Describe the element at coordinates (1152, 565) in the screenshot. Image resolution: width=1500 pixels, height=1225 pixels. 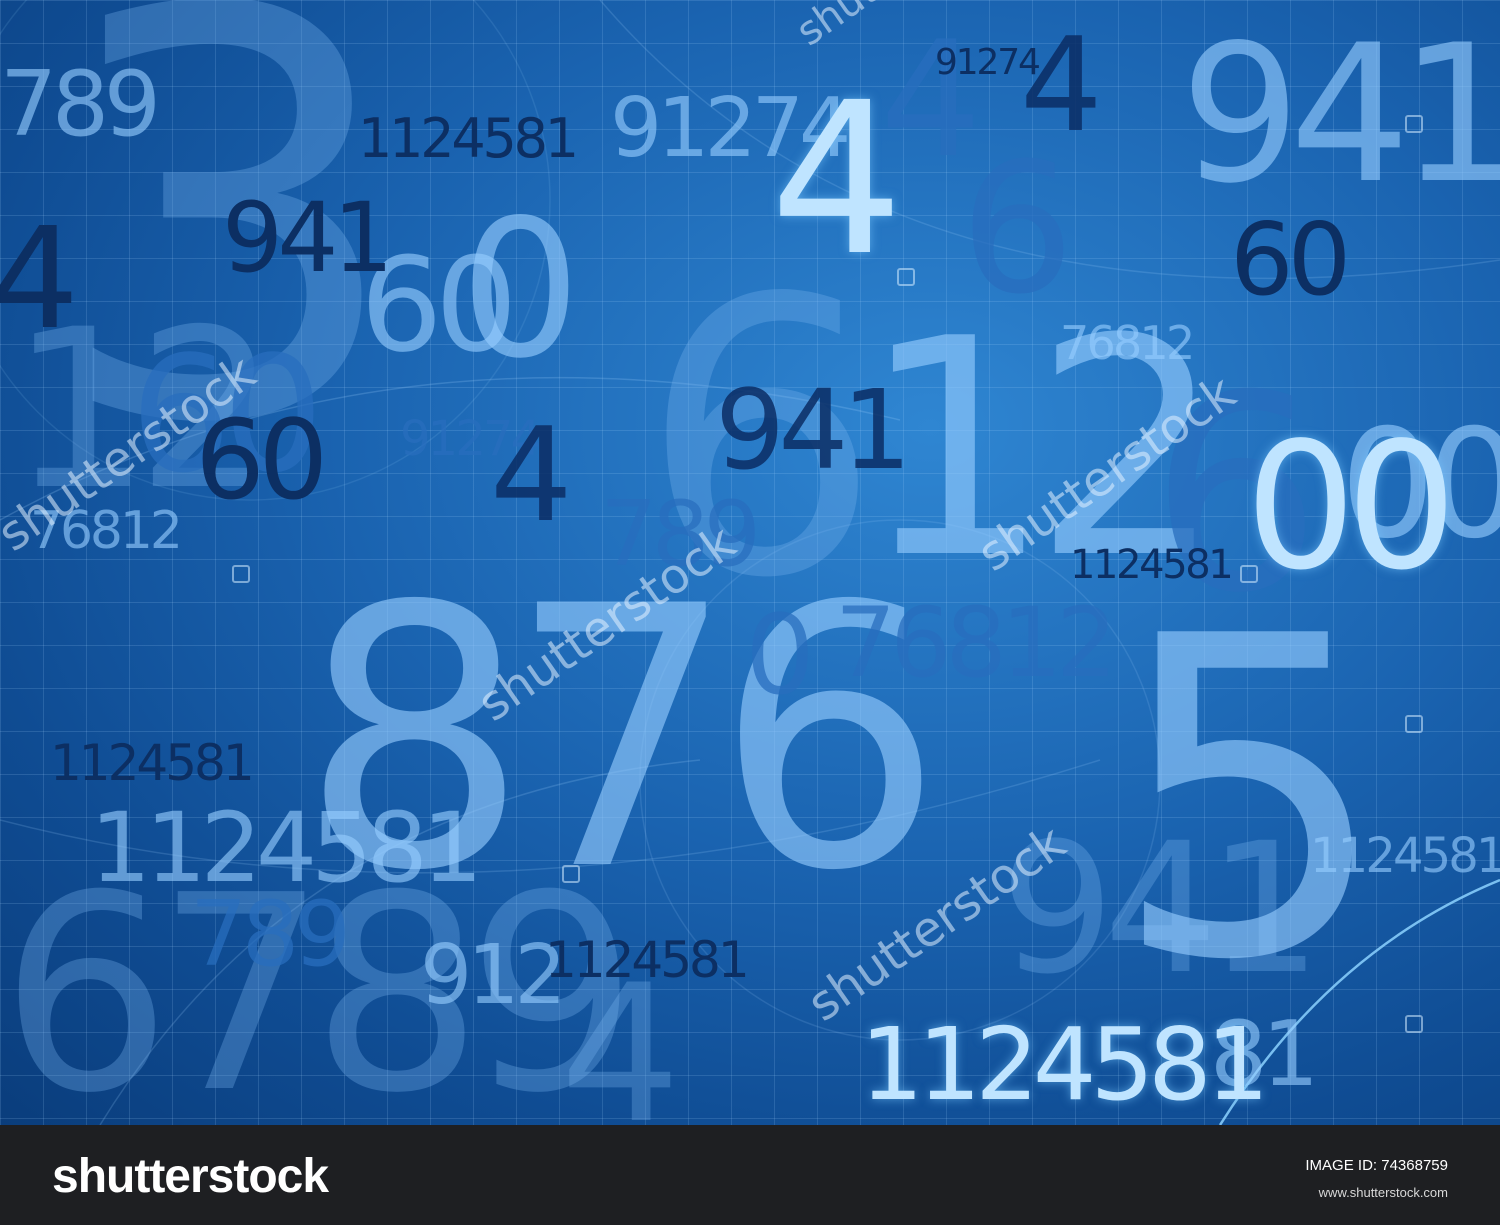
I see `number-1124581-right: 1124581` at that location.